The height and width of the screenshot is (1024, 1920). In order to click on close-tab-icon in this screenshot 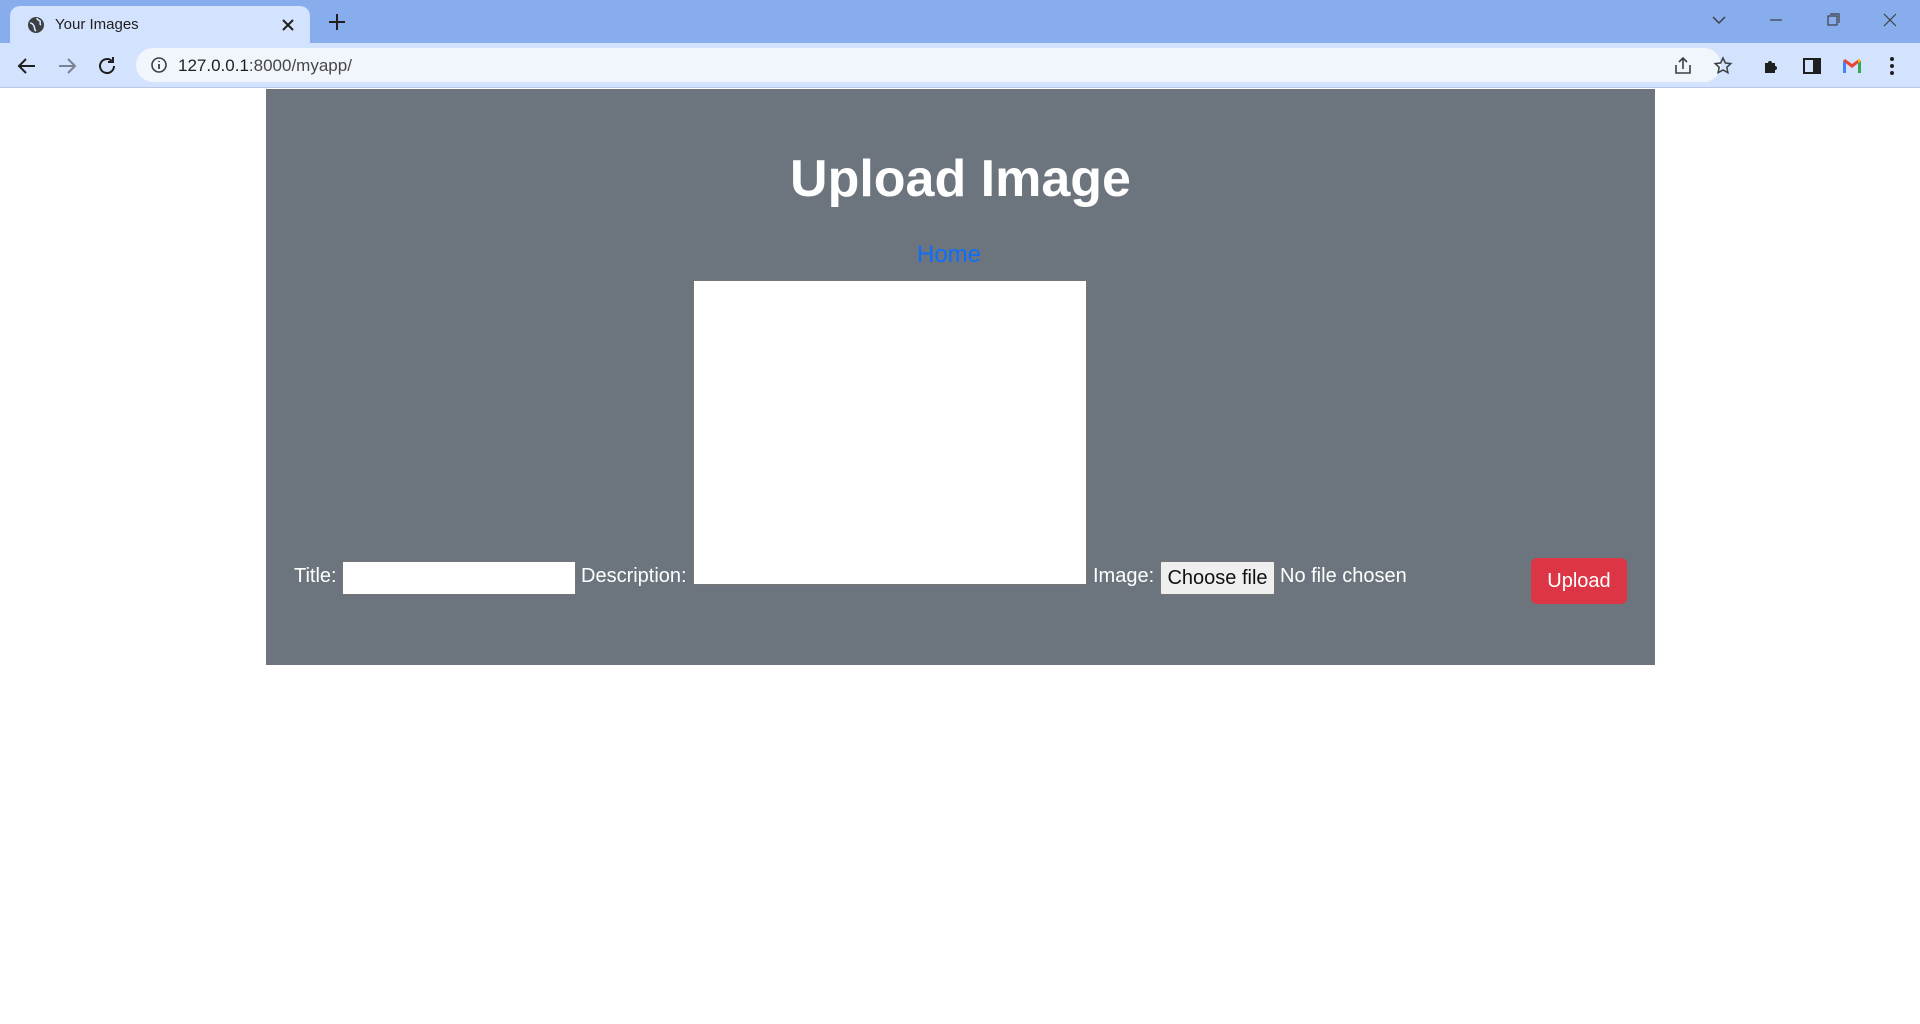, I will do `click(288, 25)`.